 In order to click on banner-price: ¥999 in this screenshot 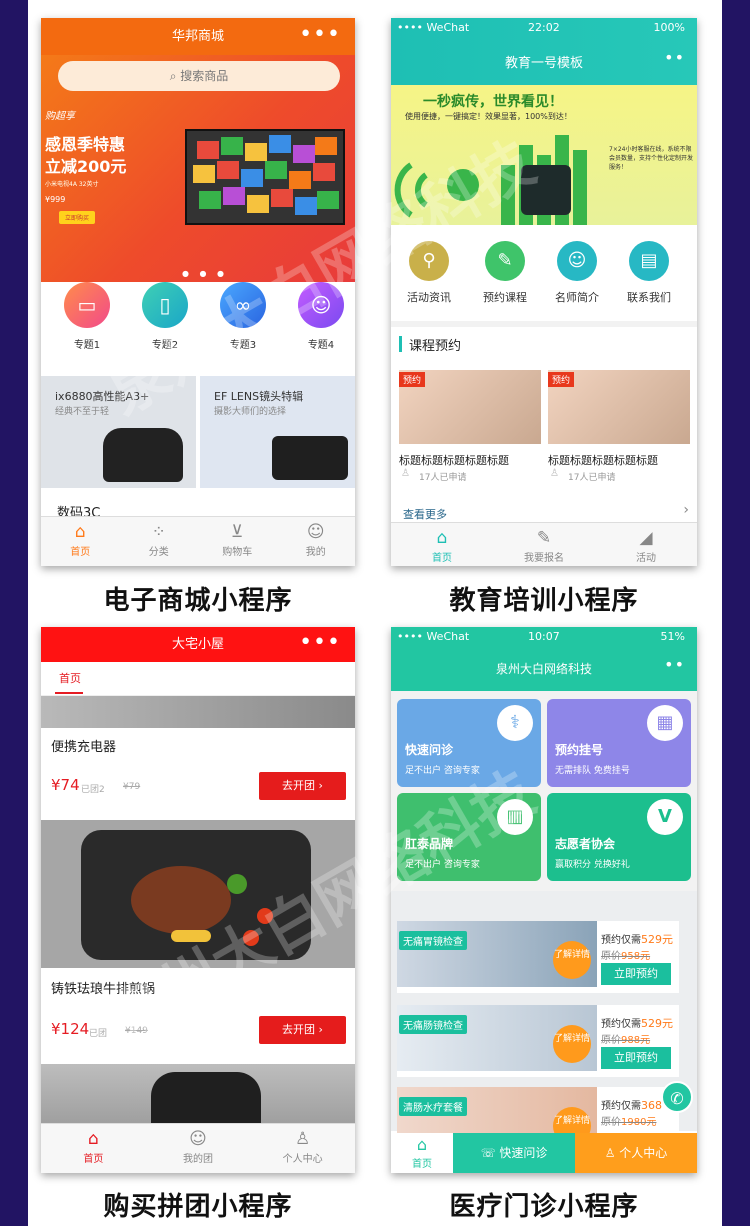, I will do `click(55, 199)`.